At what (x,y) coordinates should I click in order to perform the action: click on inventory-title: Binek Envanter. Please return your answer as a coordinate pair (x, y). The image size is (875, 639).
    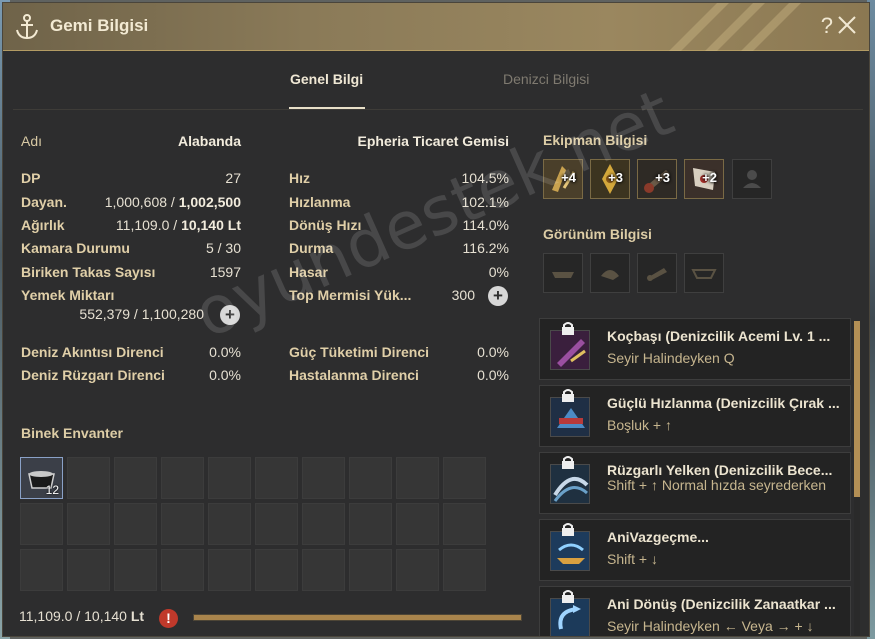
    Looking at the image, I should click on (72, 433).